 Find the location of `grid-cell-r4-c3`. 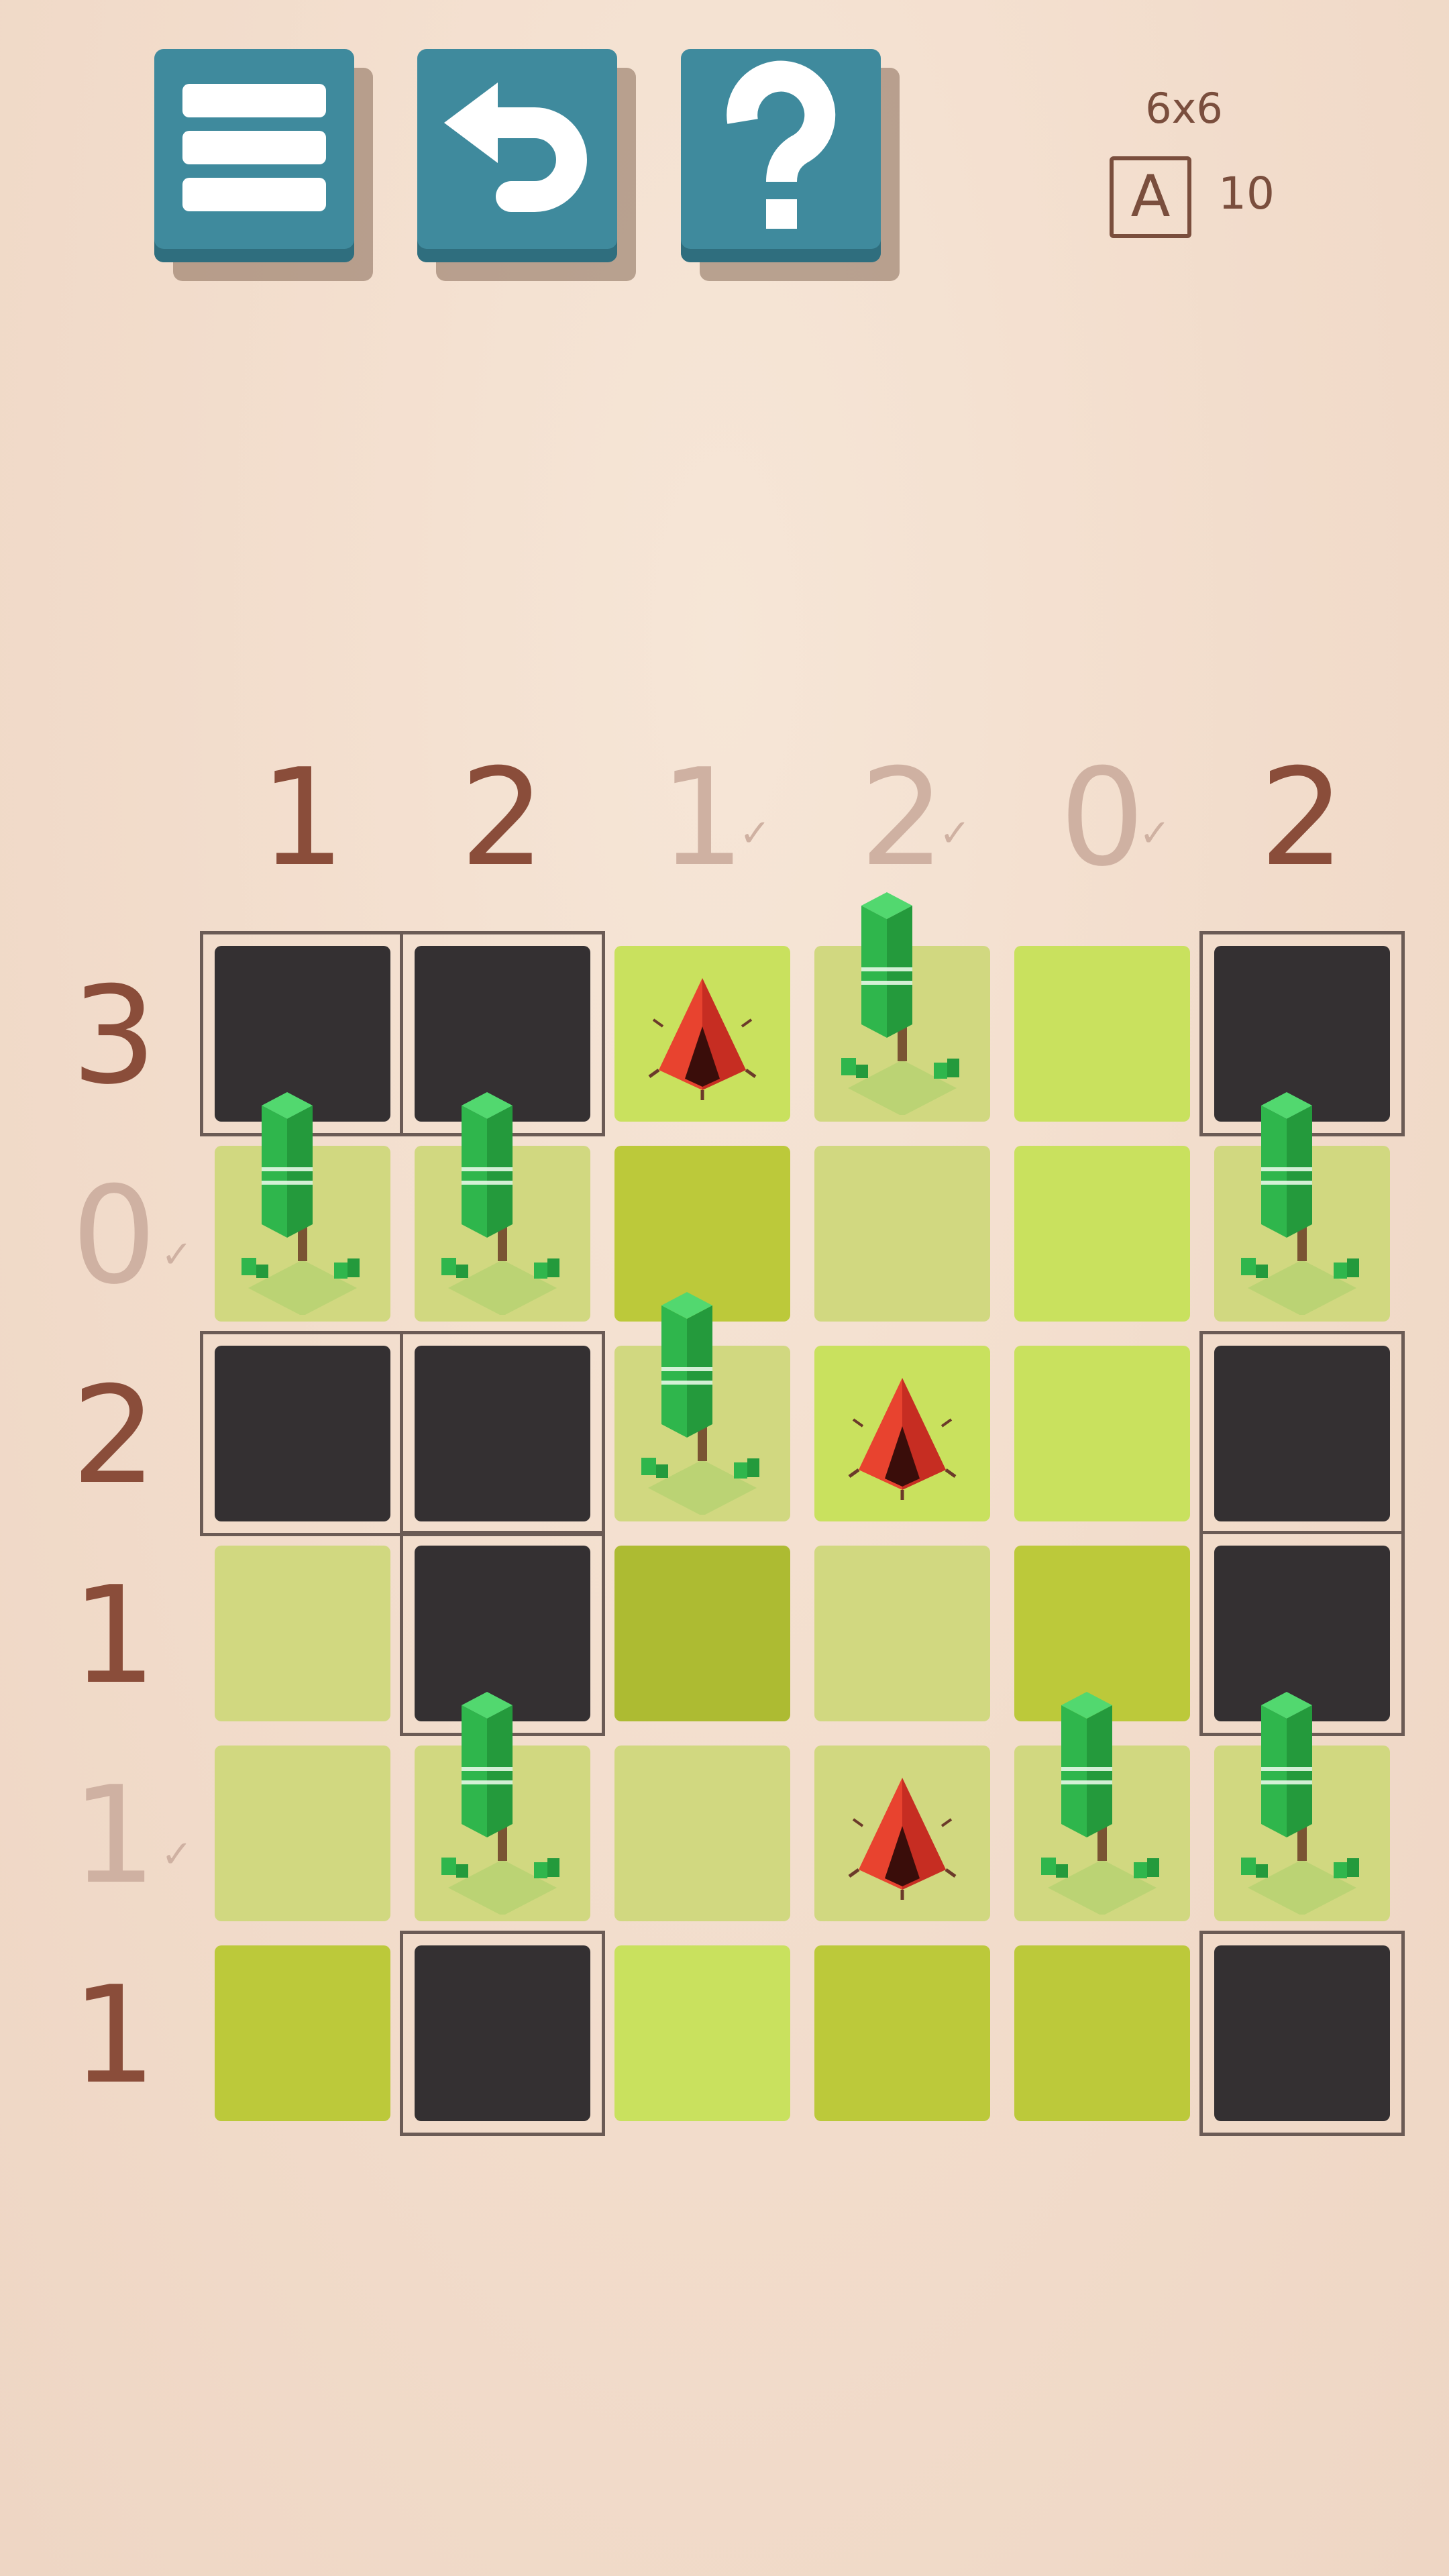

grid-cell-r4-c3 is located at coordinates (702, 1633).